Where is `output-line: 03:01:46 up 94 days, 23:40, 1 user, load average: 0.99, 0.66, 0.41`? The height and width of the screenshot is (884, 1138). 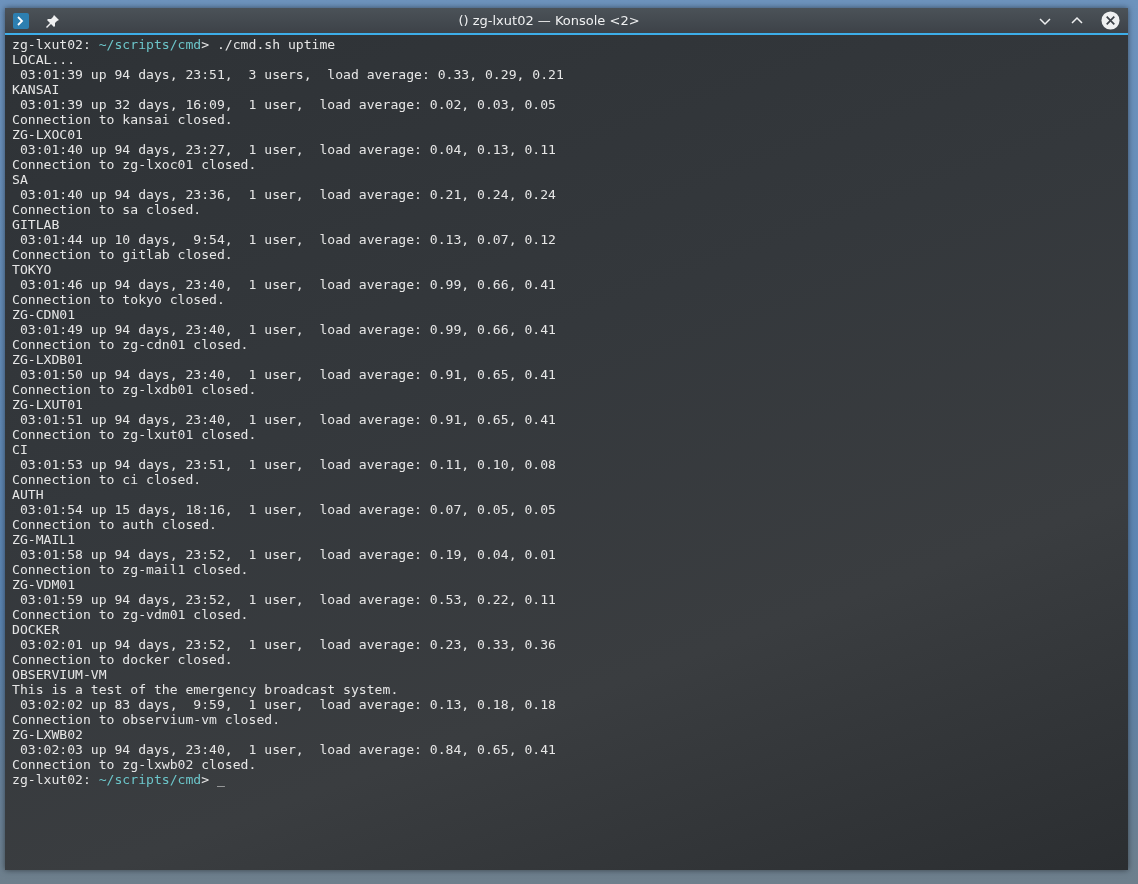 output-line: 03:01:46 up 94 days, 23:40, 1 user, load average: 0.99, 0.66, 0.41 is located at coordinates (287, 284).